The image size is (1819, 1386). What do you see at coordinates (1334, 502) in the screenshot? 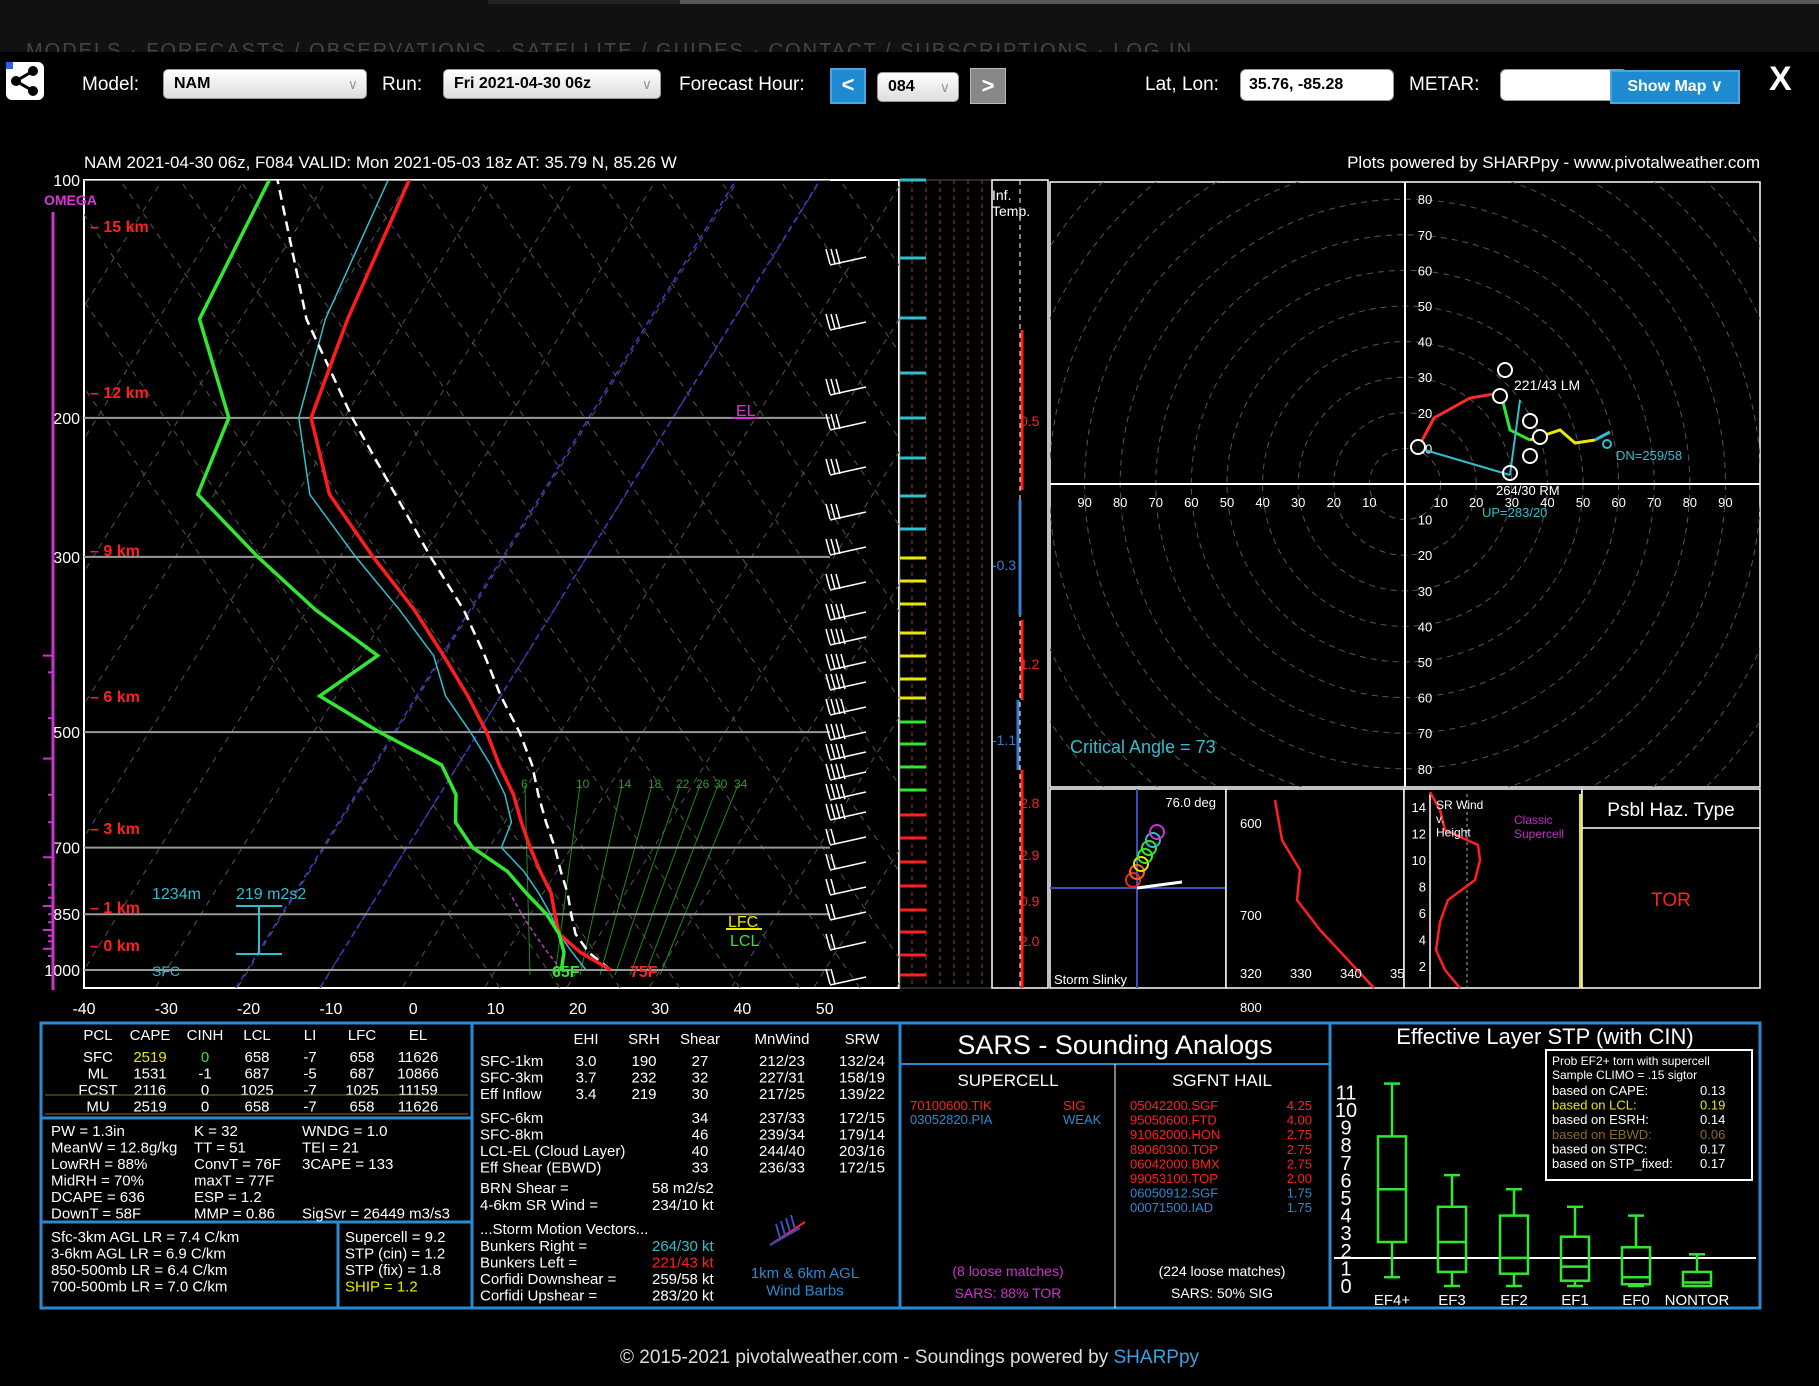
I see `hodo-ring-label: 20` at bounding box center [1334, 502].